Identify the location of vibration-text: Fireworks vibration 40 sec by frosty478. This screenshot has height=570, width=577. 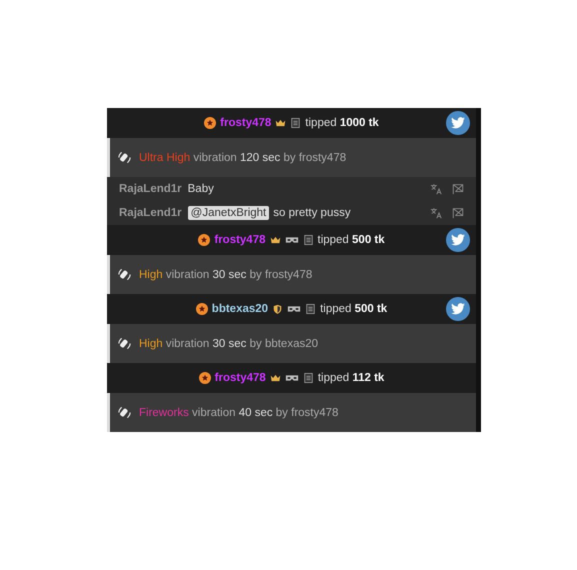
(238, 412).